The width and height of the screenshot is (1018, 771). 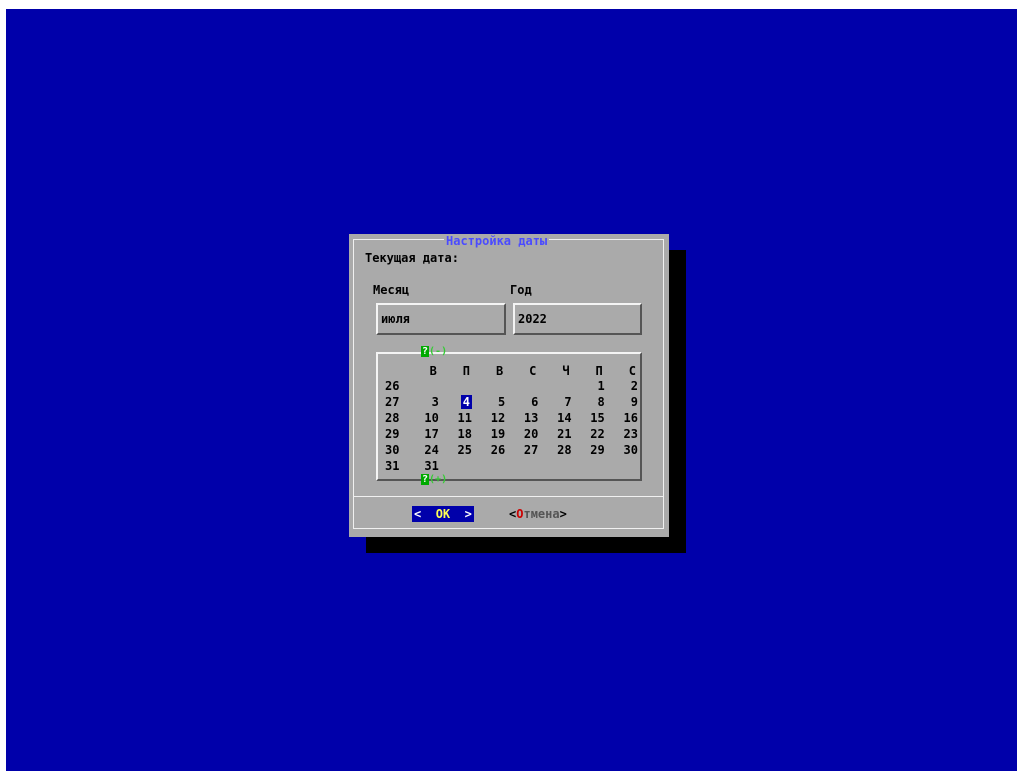 What do you see at coordinates (396, 371) in the screenshot?
I see `week-col-header` at bounding box center [396, 371].